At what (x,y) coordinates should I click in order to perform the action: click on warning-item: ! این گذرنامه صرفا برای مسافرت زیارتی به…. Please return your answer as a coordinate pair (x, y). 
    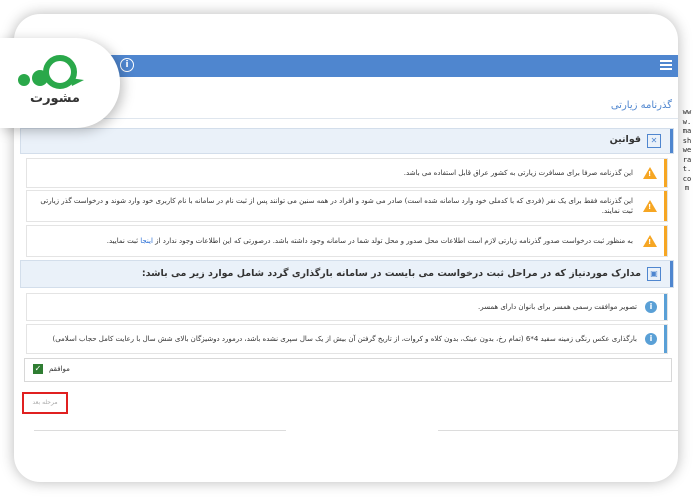
    Looking at the image, I should click on (347, 173).